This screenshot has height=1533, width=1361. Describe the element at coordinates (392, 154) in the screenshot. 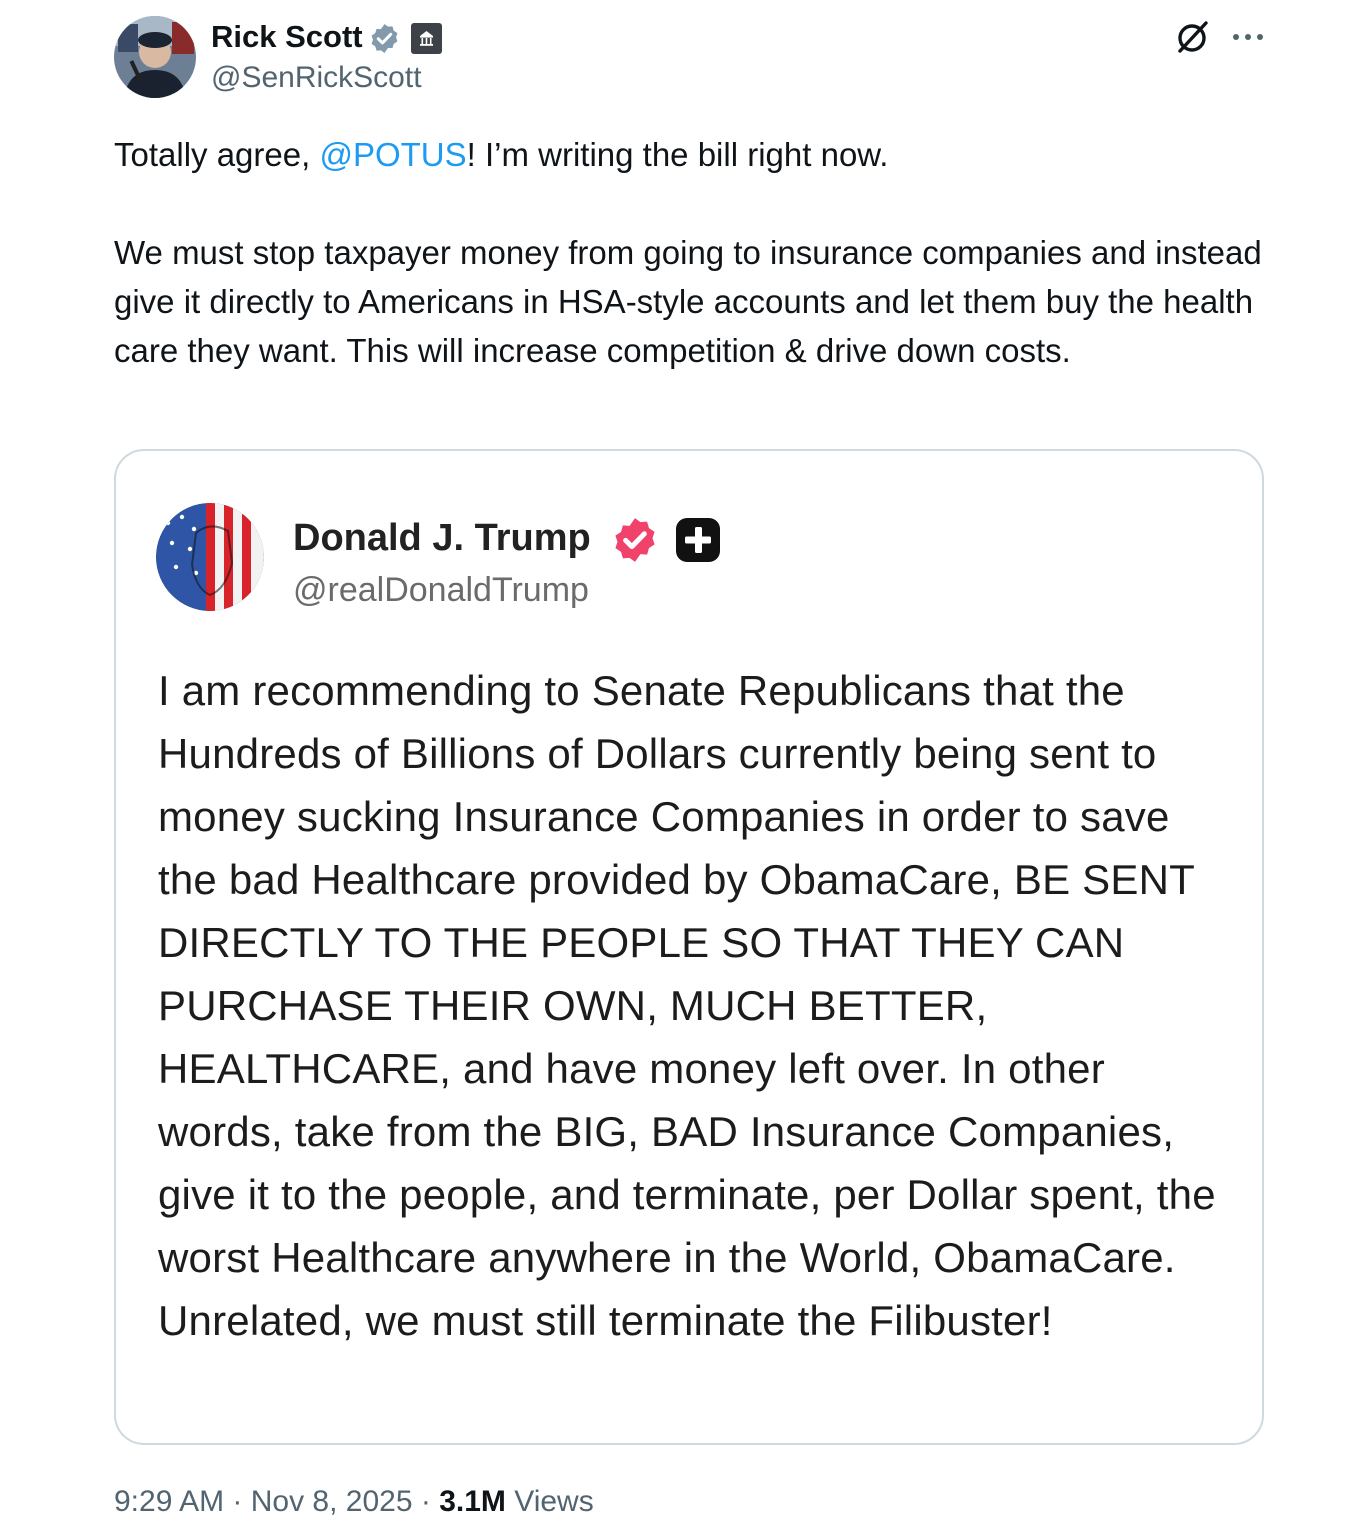

I see `mention-link: @POTUS` at that location.